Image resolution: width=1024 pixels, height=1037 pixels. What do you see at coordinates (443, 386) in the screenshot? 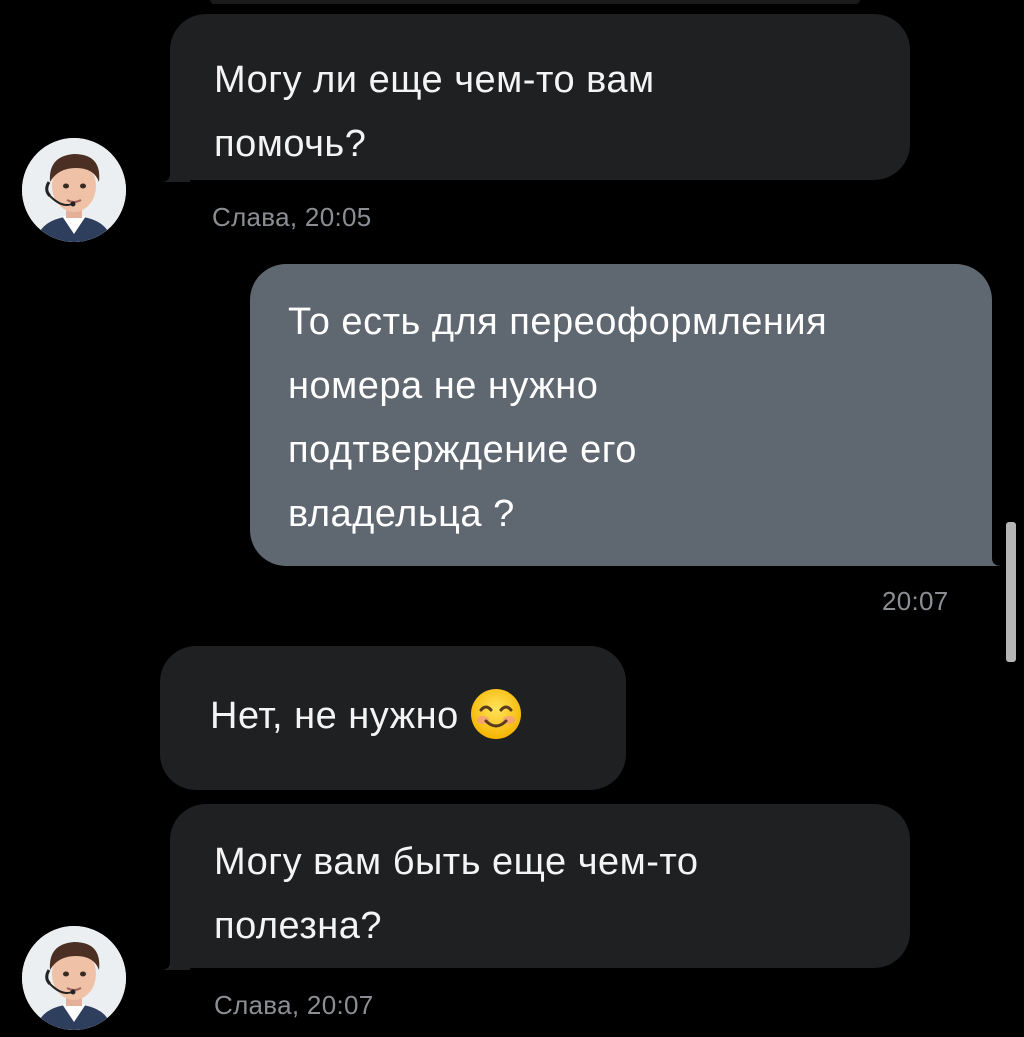
I see `message-text-line: номера не нужно` at bounding box center [443, 386].